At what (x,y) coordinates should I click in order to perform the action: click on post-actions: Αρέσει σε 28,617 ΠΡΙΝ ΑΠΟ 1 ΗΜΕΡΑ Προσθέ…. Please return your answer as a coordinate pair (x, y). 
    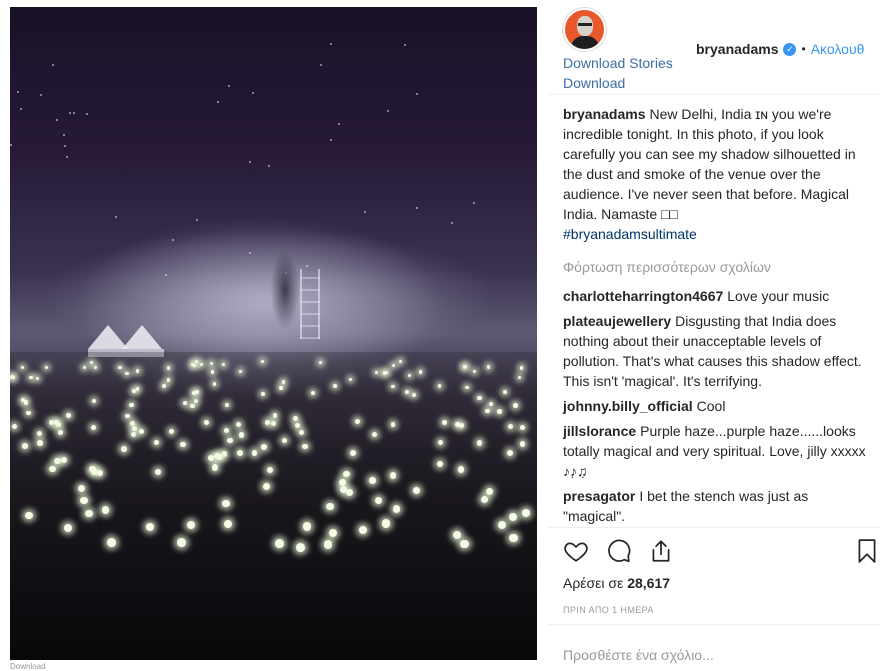
    Looking at the image, I should click on (714, 599).